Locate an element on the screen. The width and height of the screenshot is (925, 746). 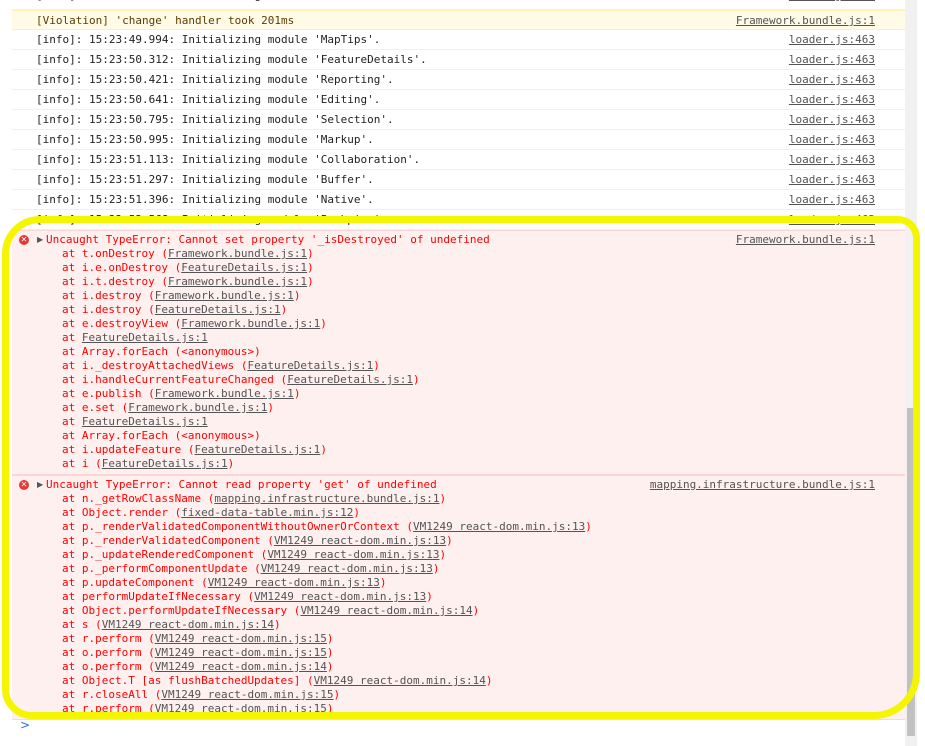
stack-frame: at t.onDestroy (Framework.bundle.js:1) is located at coordinates (188, 253).